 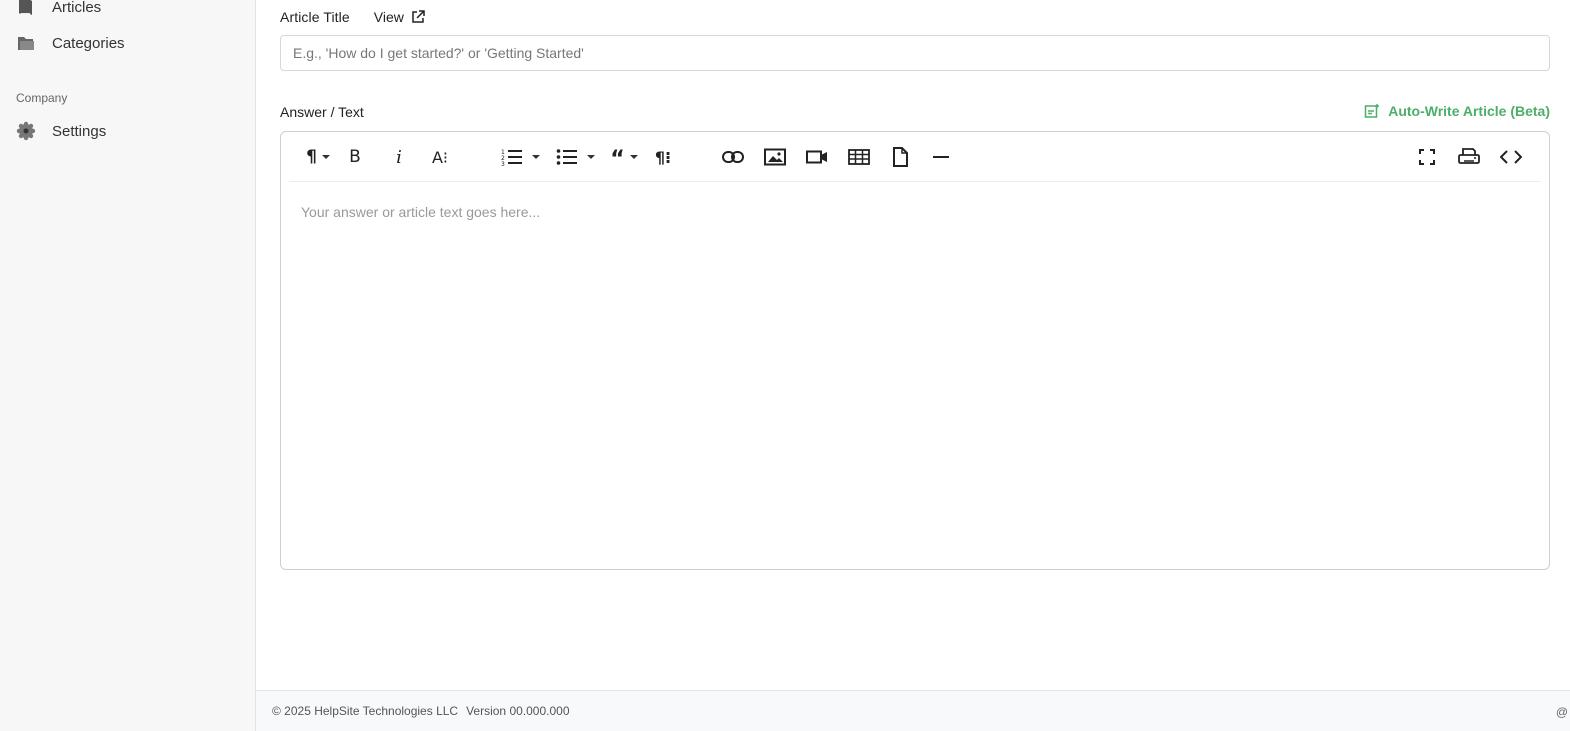 I want to click on paragraph-format-button: ¶, so click(x=318, y=157).